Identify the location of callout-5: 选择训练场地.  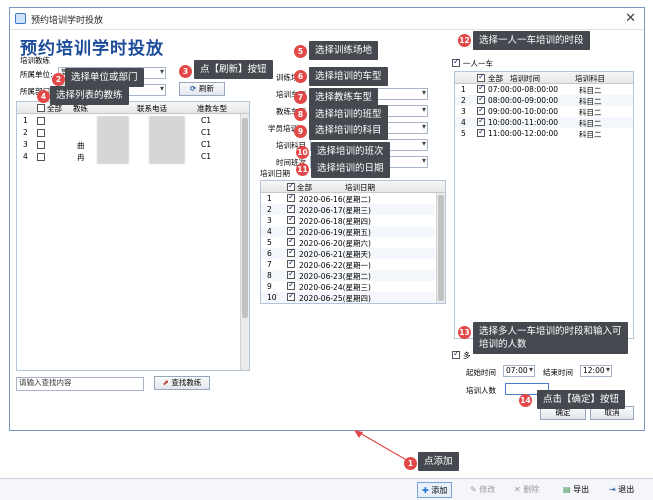
(344, 50).